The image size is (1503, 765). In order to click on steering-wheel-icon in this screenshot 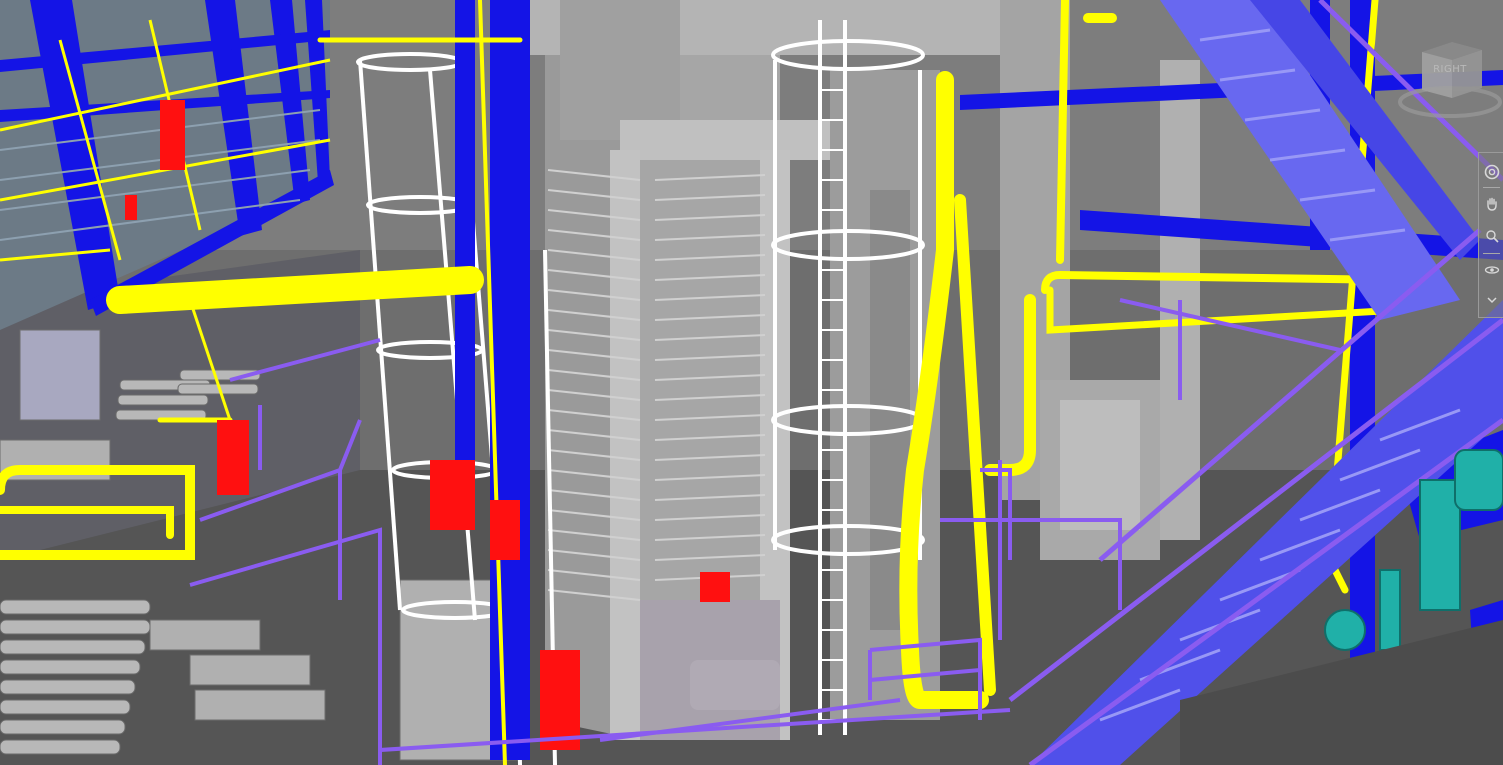, I will do `click(1491, 172)`.